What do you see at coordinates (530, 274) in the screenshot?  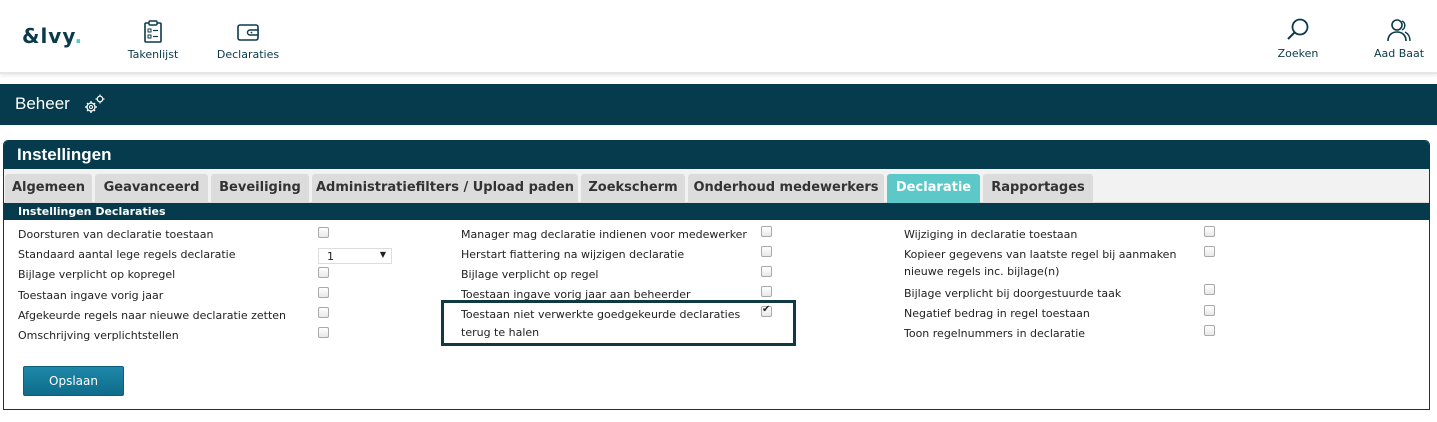 I see `setting-label: Bijlage verplicht op regel` at bounding box center [530, 274].